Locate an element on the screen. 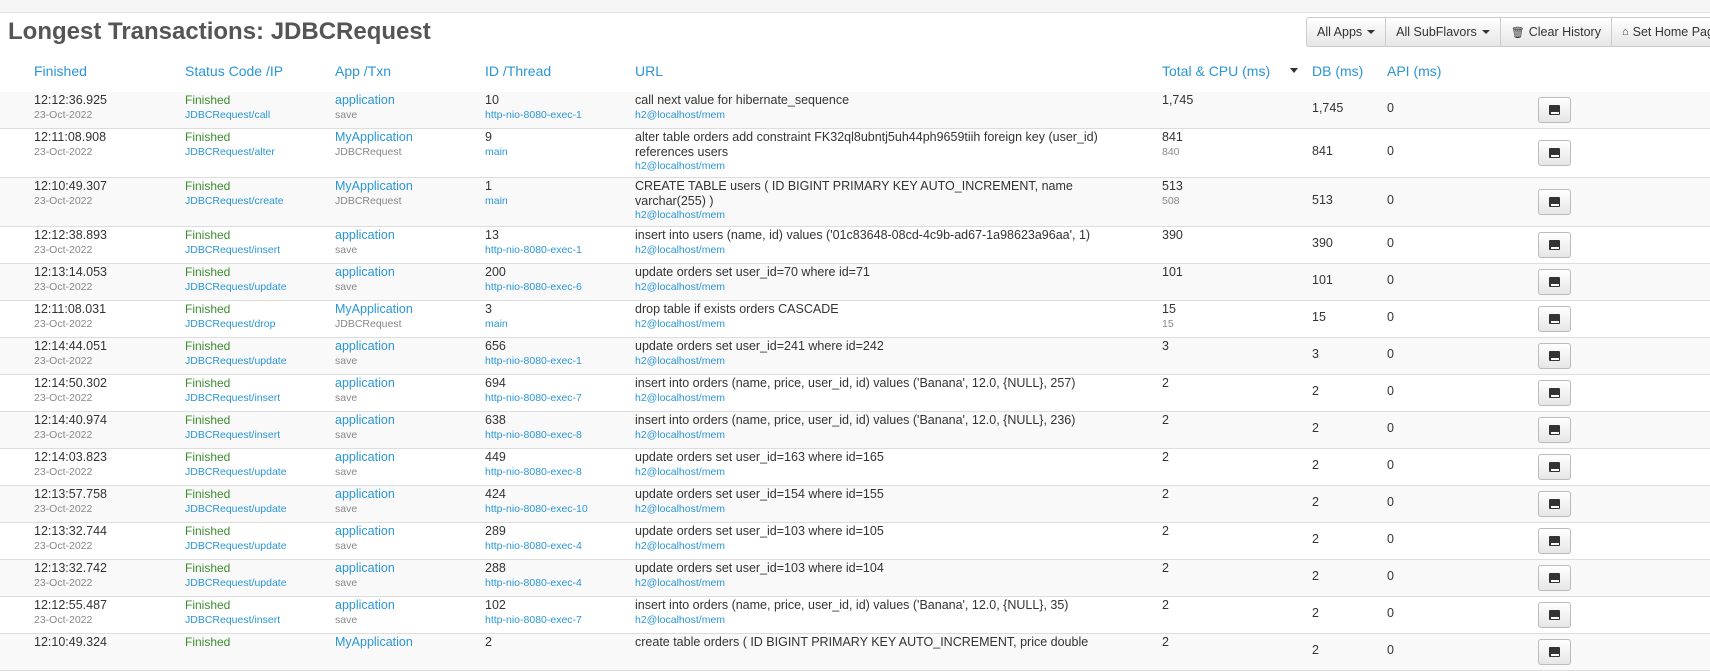  cpu-ms: 840 is located at coordinates (1171, 152).